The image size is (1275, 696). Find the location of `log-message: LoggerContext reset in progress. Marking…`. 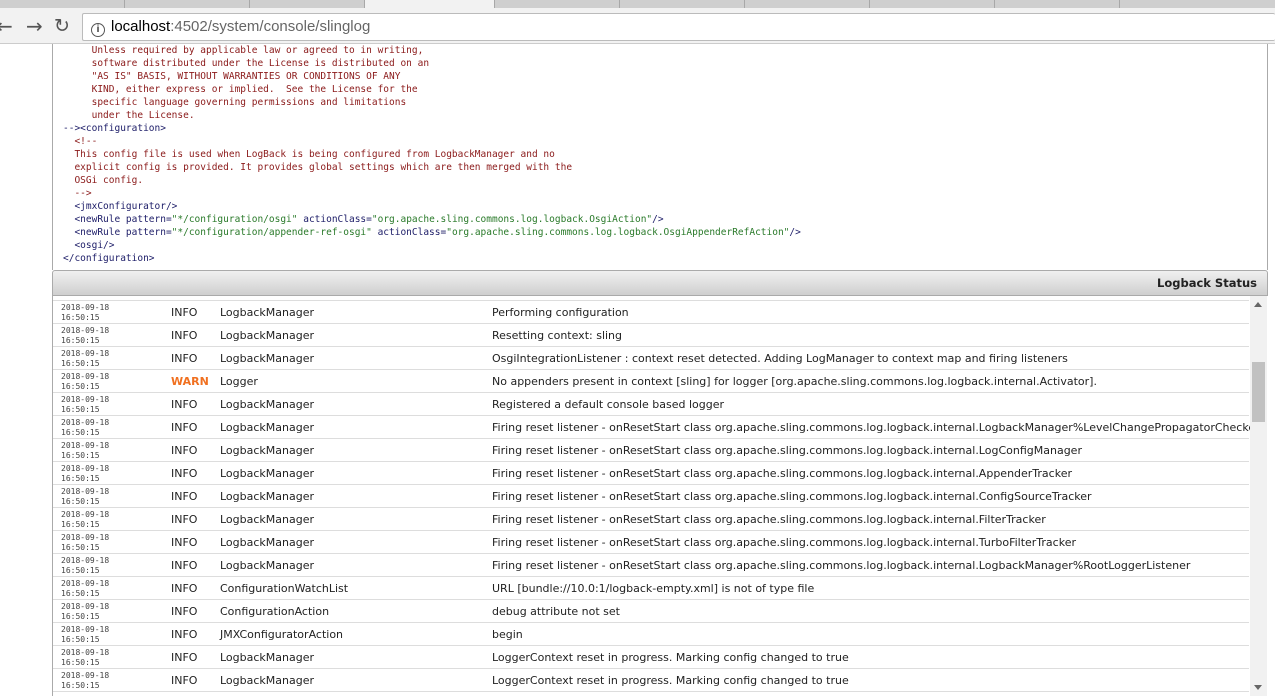

log-message: LoggerContext reset in progress. Marking… is located at coordinates (670, 657).